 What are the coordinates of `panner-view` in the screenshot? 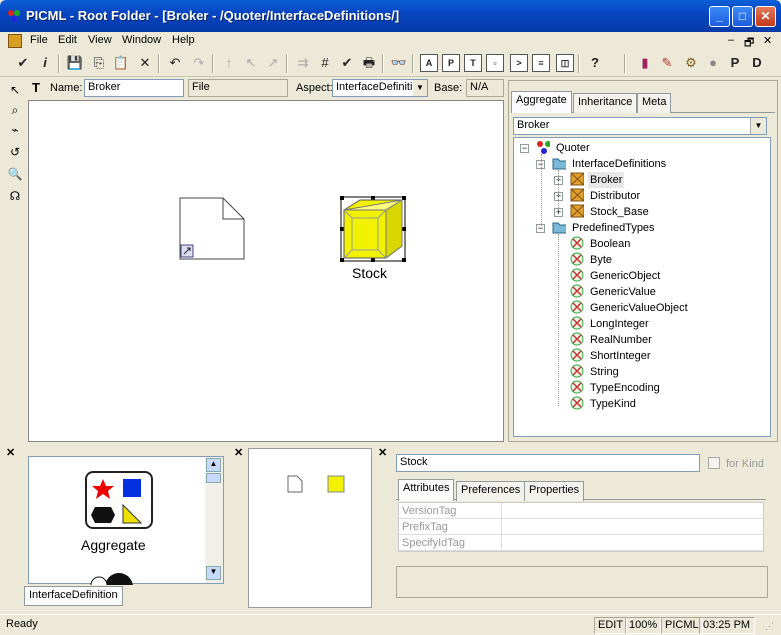 It's located at (310, 528).